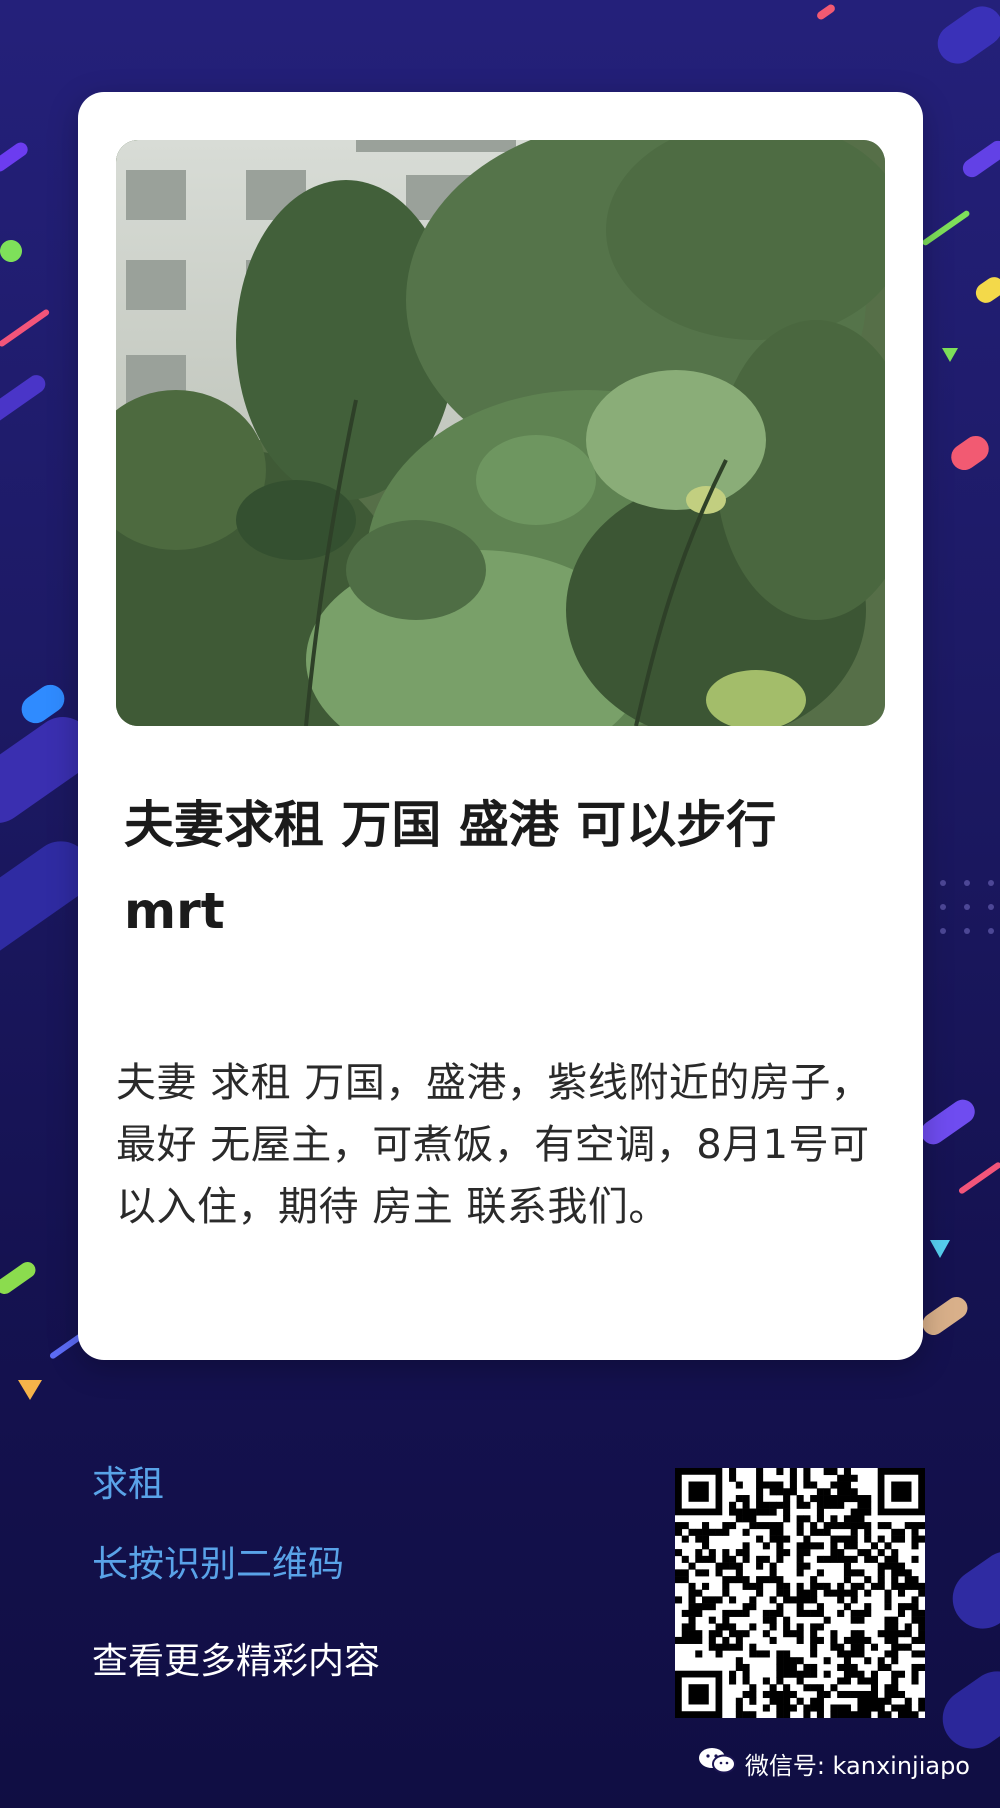 The width and height of the screenshot is (1000, 1808). Describe the element at coordinates (218, 1561) in the screenshot. I see `qr-hint-link: 长按识别二维码` at that location.